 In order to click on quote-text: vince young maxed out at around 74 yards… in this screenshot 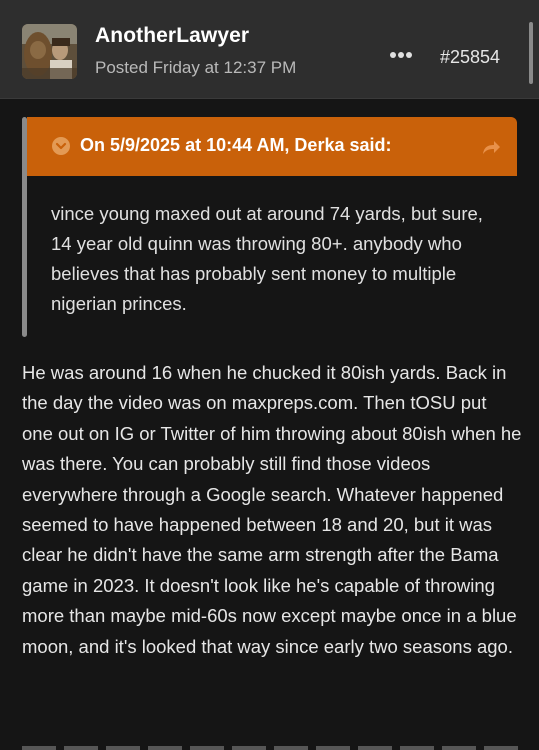, I will do `click(267, 258)`.